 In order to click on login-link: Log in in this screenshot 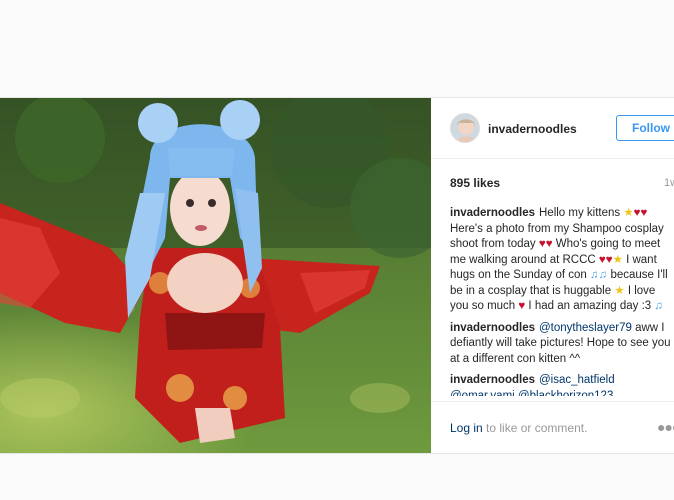, I will do `click(466, 428)`.